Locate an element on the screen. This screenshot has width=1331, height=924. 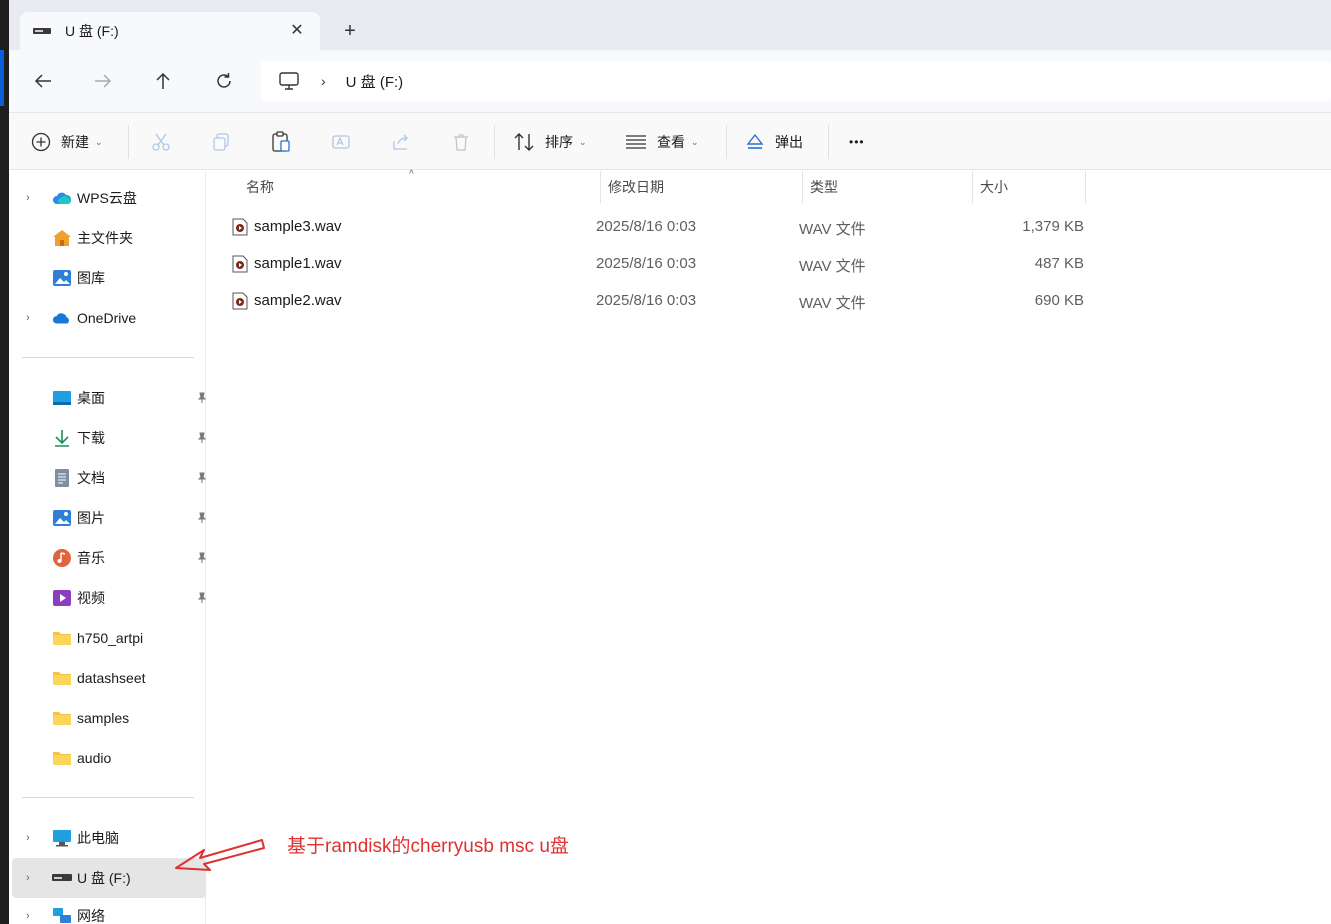
new-button: 新建 ⌄ is located at coordinates (67, 142).